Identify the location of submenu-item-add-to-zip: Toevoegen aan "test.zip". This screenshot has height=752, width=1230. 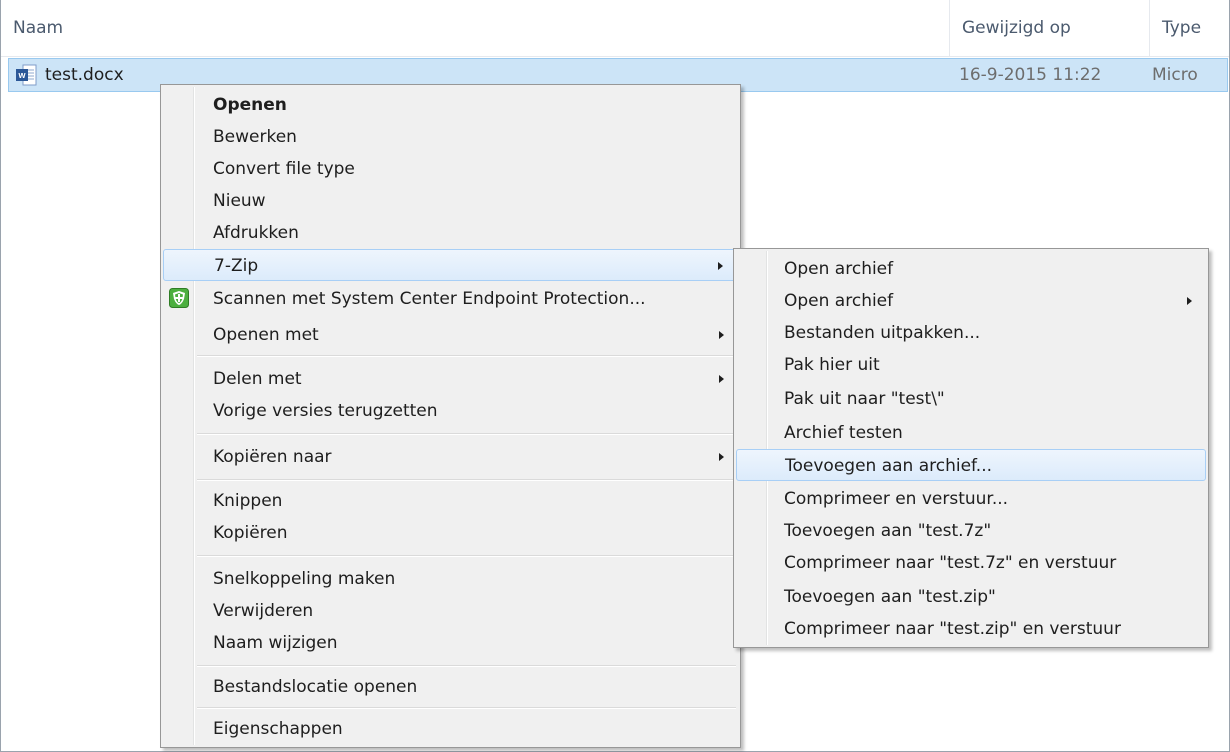
(971, 597).